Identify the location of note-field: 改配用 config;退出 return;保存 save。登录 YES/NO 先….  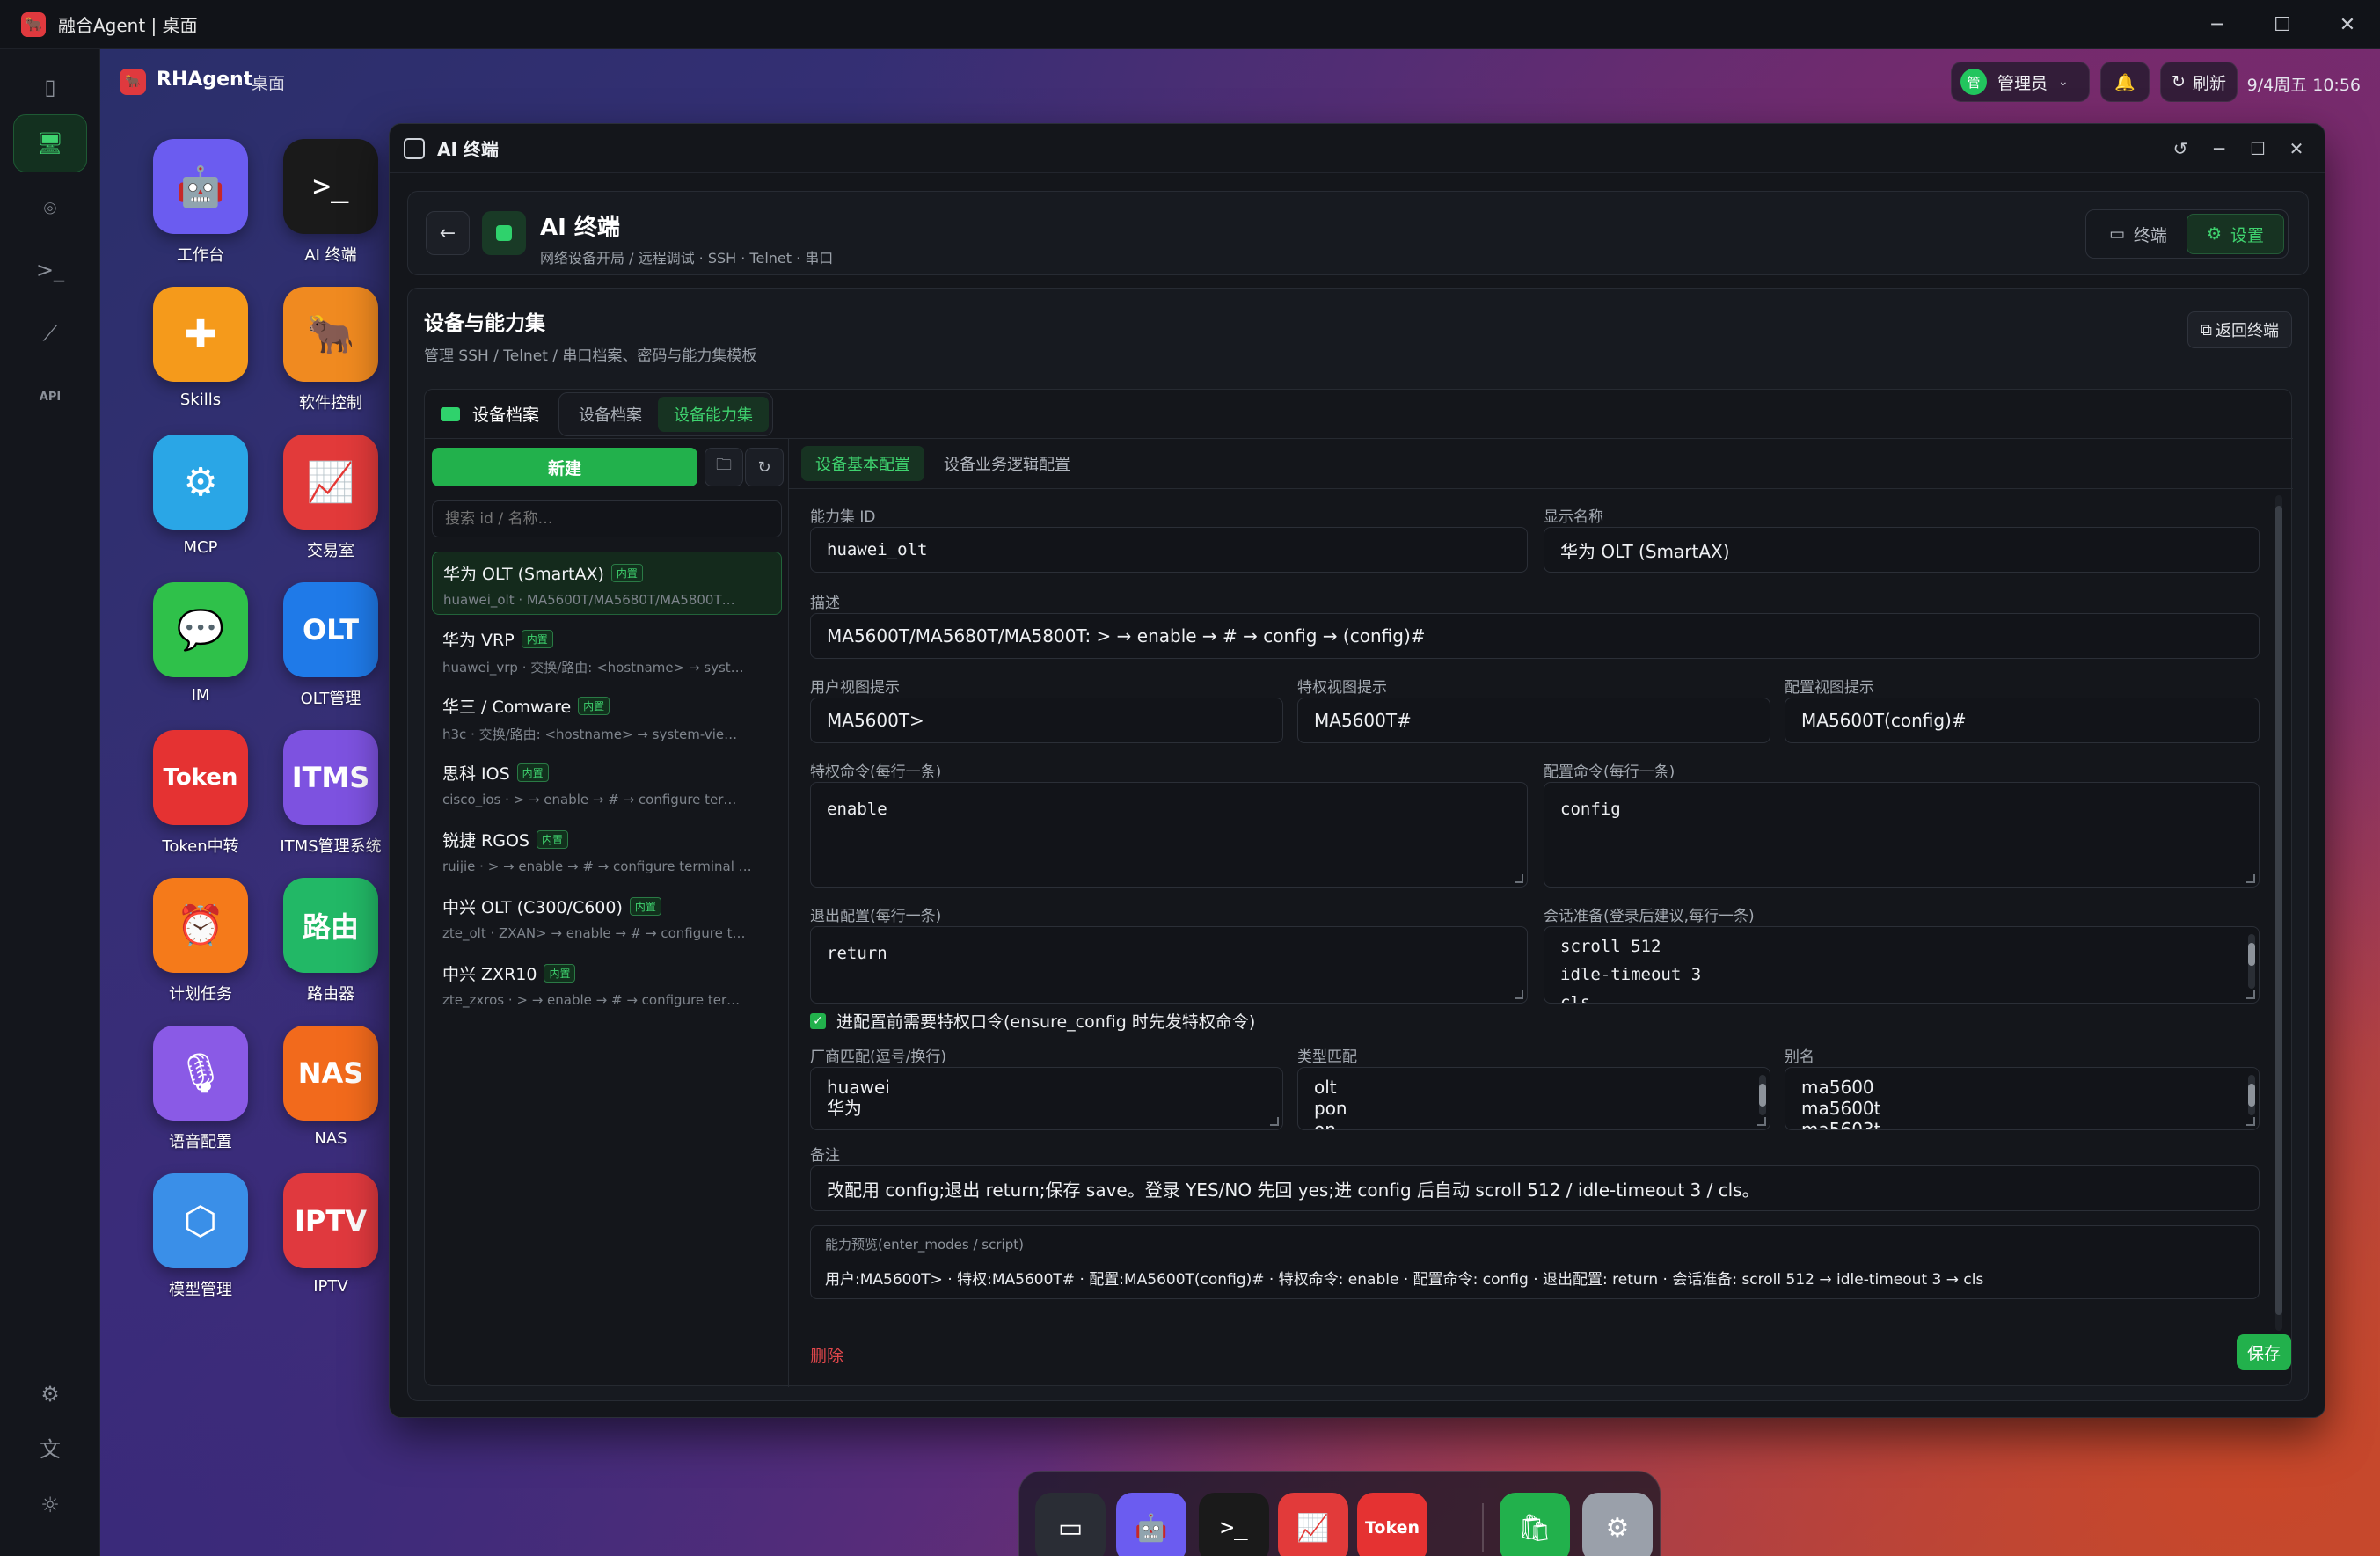
(1535, 1188).